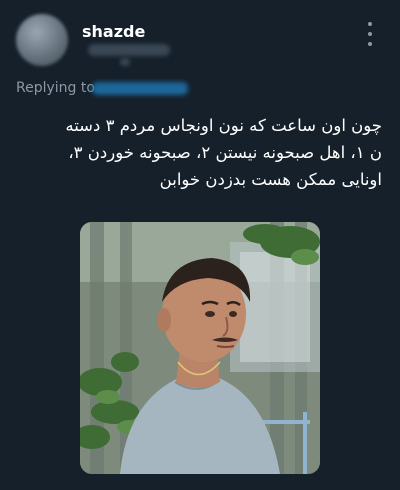  I want to click on tweet-text-line: ن ۱، اهل صبحونه نیستن ۲، صبحونه خوردن ۳،, so click(225, 152).